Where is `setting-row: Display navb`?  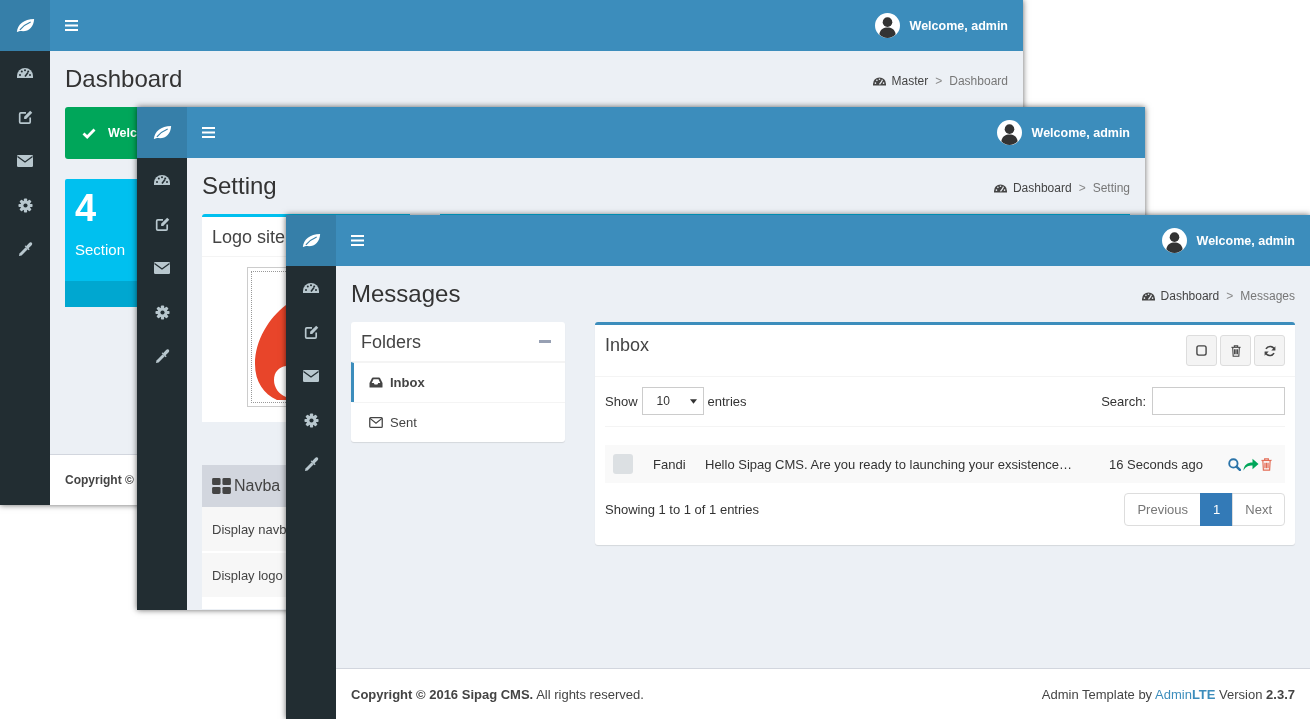 setting-row: Display navb is located at coordinates (244, 530).